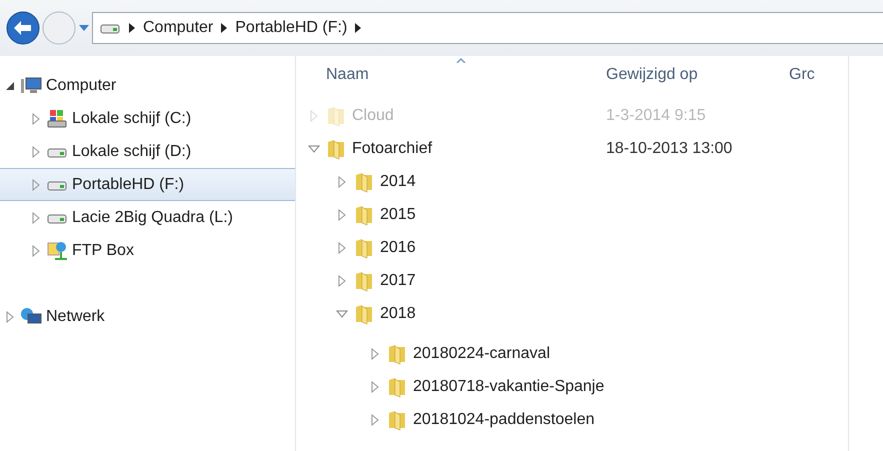 This screenshot has height=451, width=883. Describe the element at coordinates (656, 116) in the screenshot. I see `modified-date: 1-3-2014 9:15` at that location.